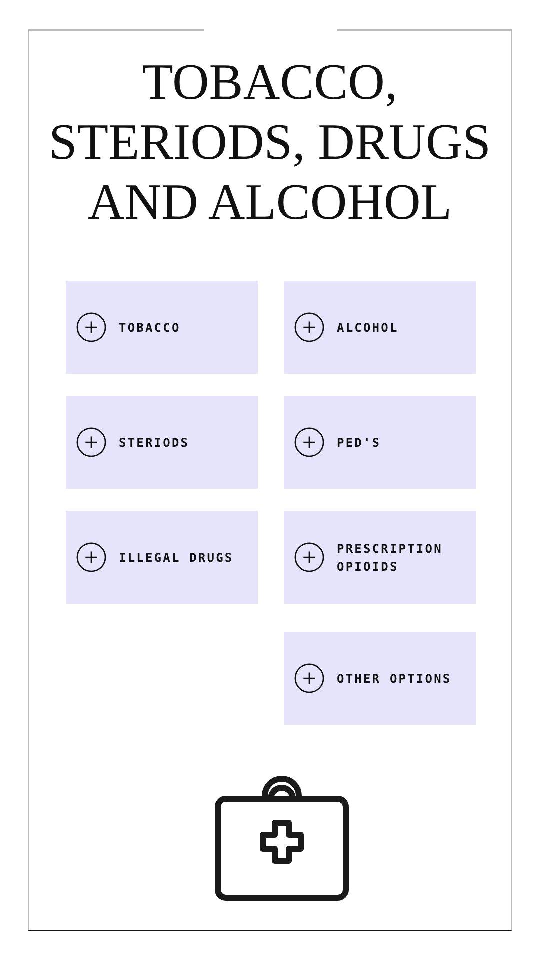 The height and width of the screenshot is (960, 540). What do you see at coordinates (380, 327) in the screenshot?
I see `topic-button: ALCOHOL` at bounding box center [380, 327].